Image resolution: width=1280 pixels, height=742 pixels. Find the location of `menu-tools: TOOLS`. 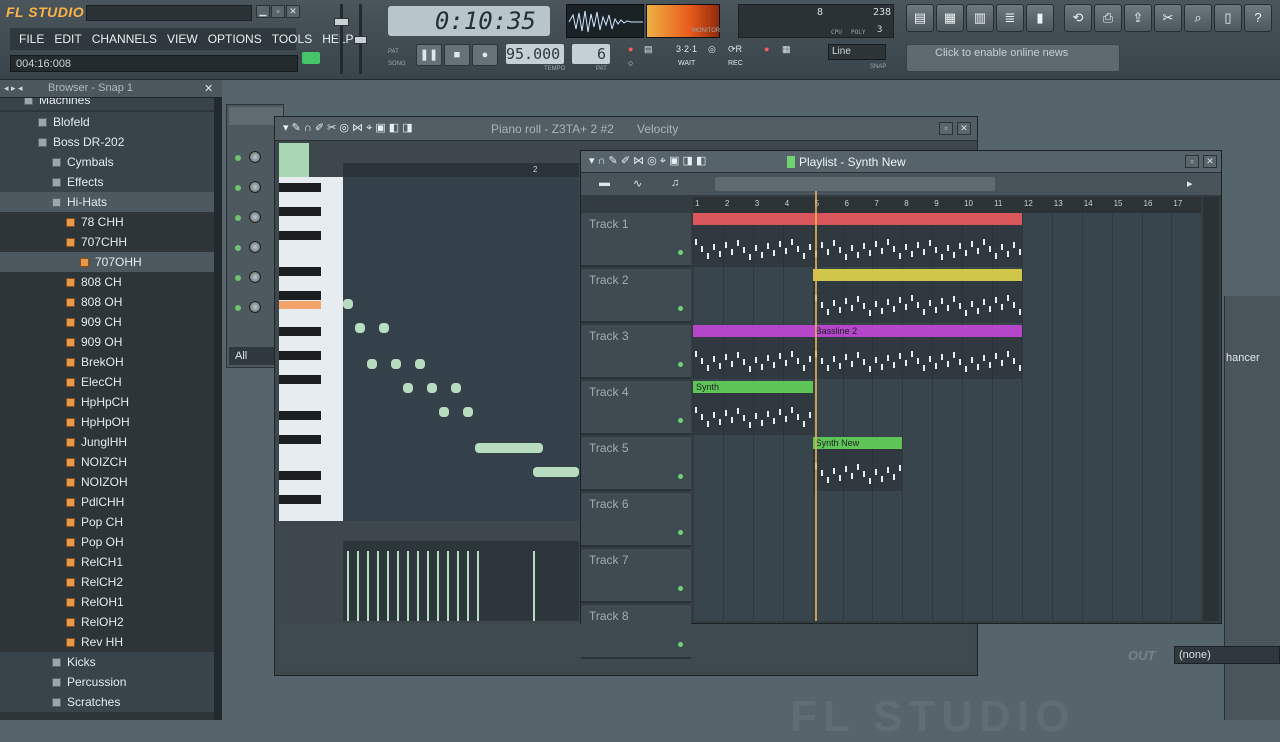

menu-tools: TOOLS is located at coordinates (292, 39).